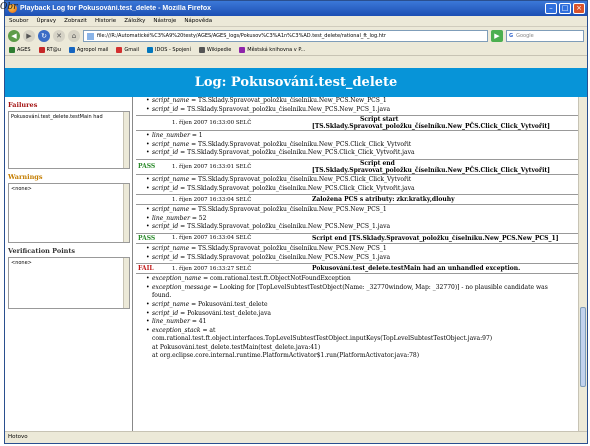 This screenshot has width=590, height=446. What do you see at coordinates (42, 251) in the screenshot?
I see `verification-points-title: Verification Points` at bounding box center [42, 251].